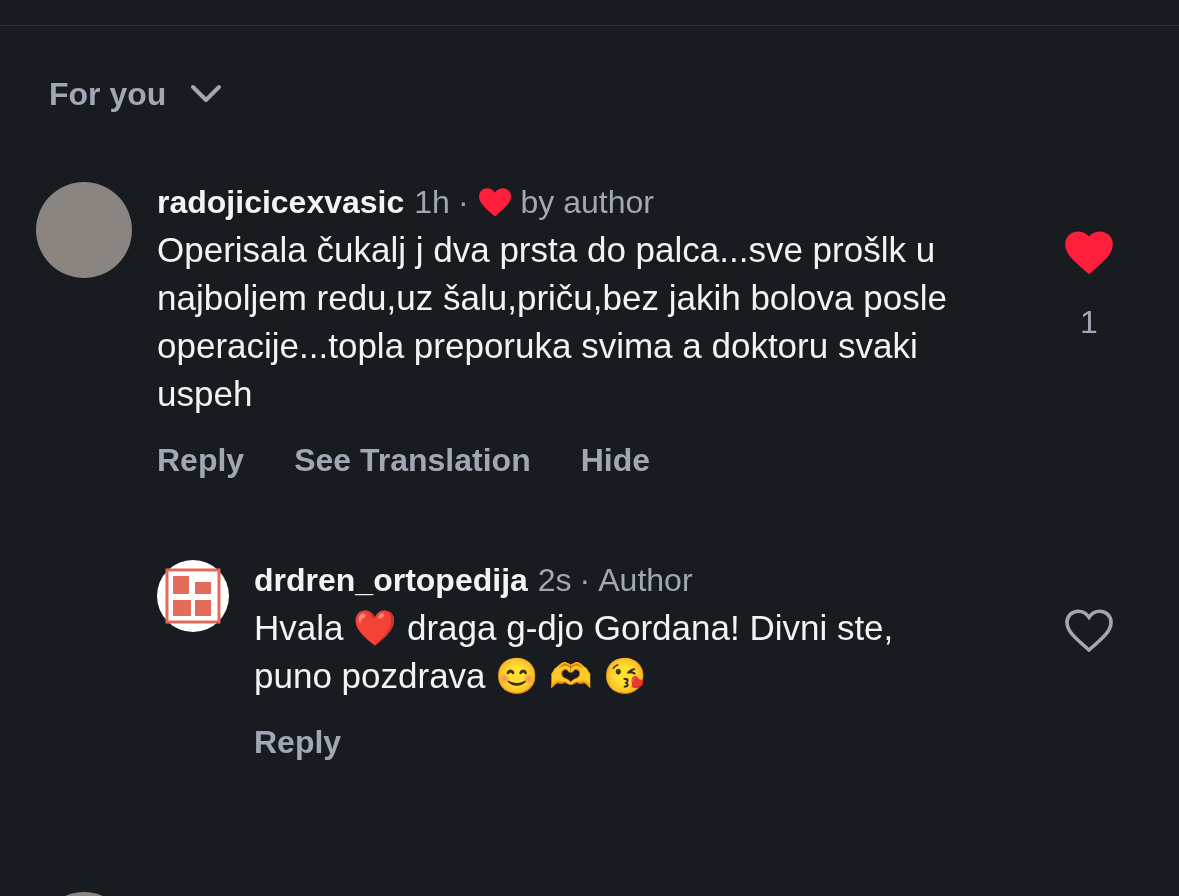 The height and width of the screenshot is (896, 1179). What do you see at coordinates (587, 202) in the screenshot?
I see `author-label: by author` at bounding box center [587, 202].